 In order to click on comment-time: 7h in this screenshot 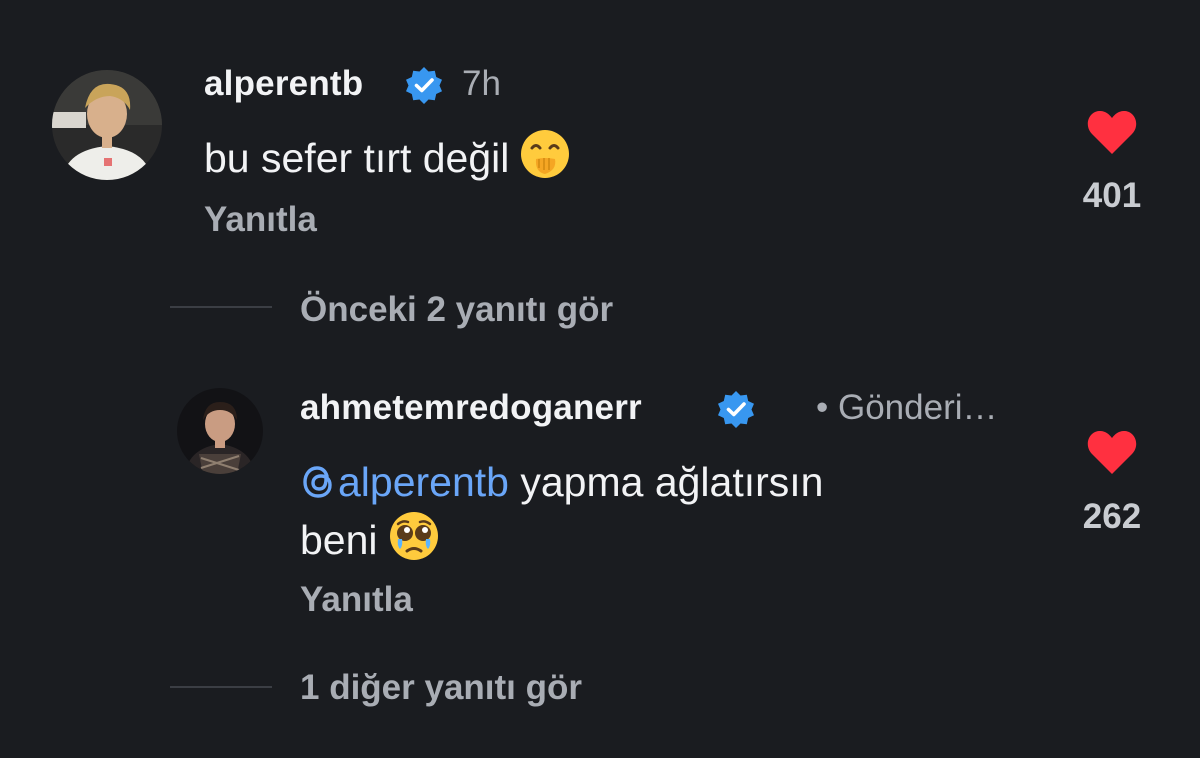, I will do `click(481, 83)`.